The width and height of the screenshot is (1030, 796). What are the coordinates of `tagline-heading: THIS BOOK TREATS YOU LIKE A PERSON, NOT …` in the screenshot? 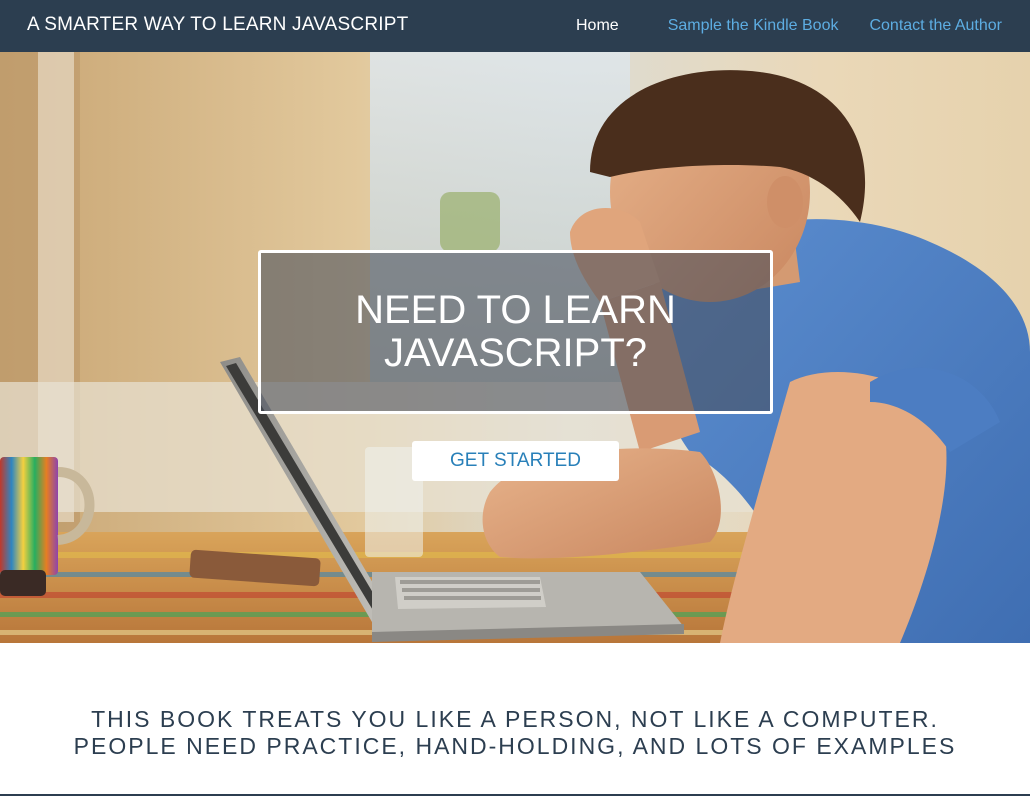 It's located at (515, 733).